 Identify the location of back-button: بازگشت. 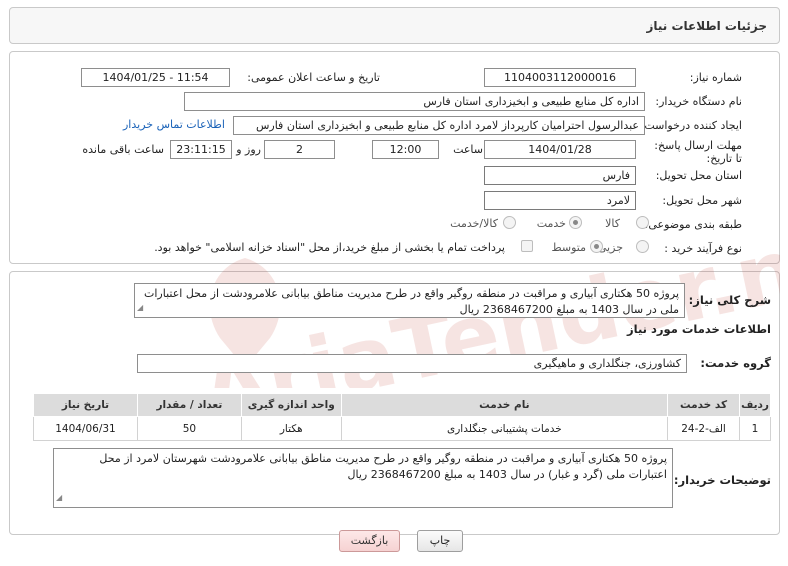
(369, 541).